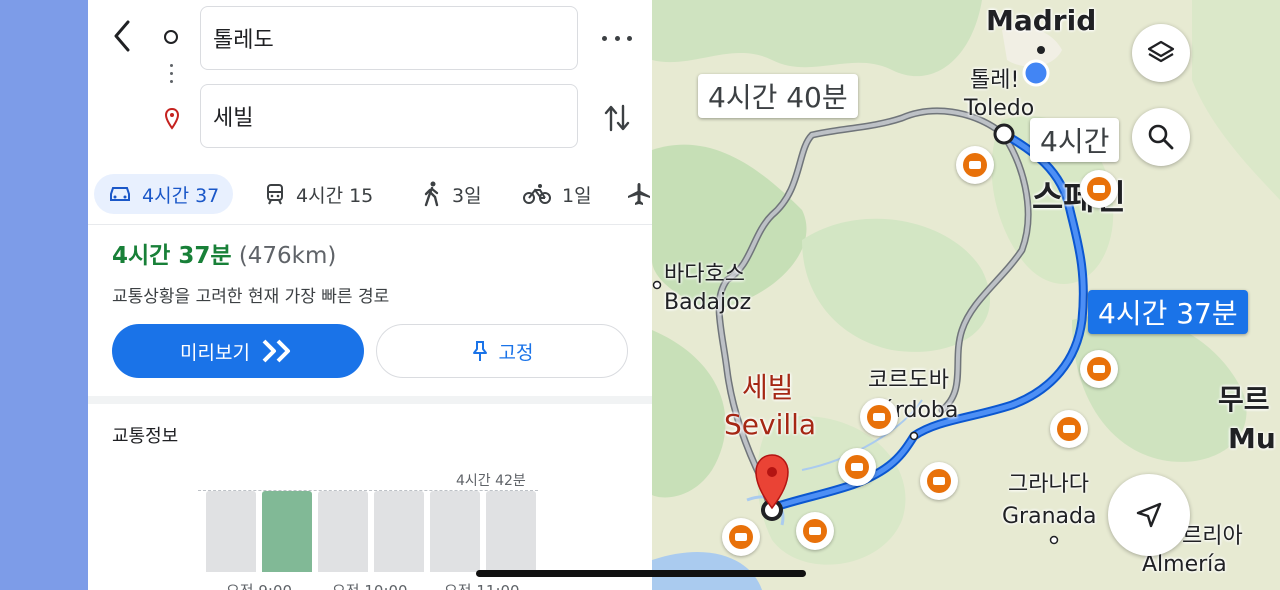 The width and height of the screenshot is (1280, 590). What do you see at coordinates (389, 38) in the screenshot?
I see `origin-input: 톨레도` at bounding box center [389, 38].